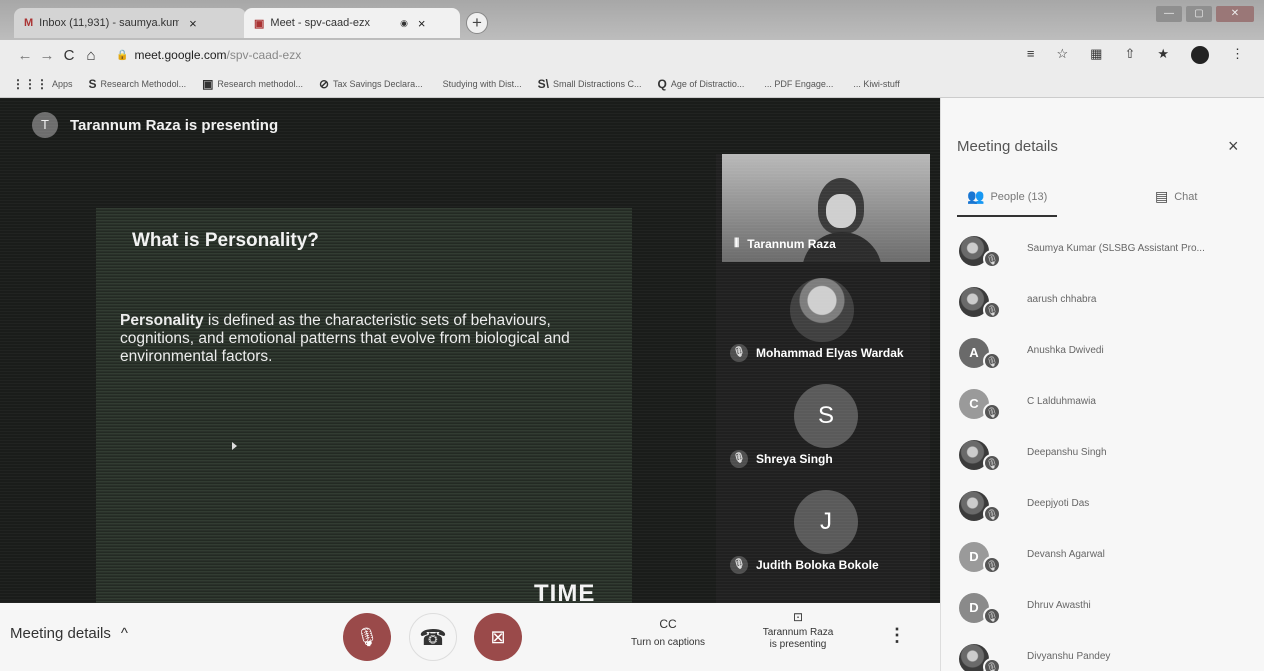 The image size is (1264, 671). What do you see at coordinates (1061, 401) in the screenshot?
I see `participant-name: C Lalduhmawia` at bounding box center [1061, 401].